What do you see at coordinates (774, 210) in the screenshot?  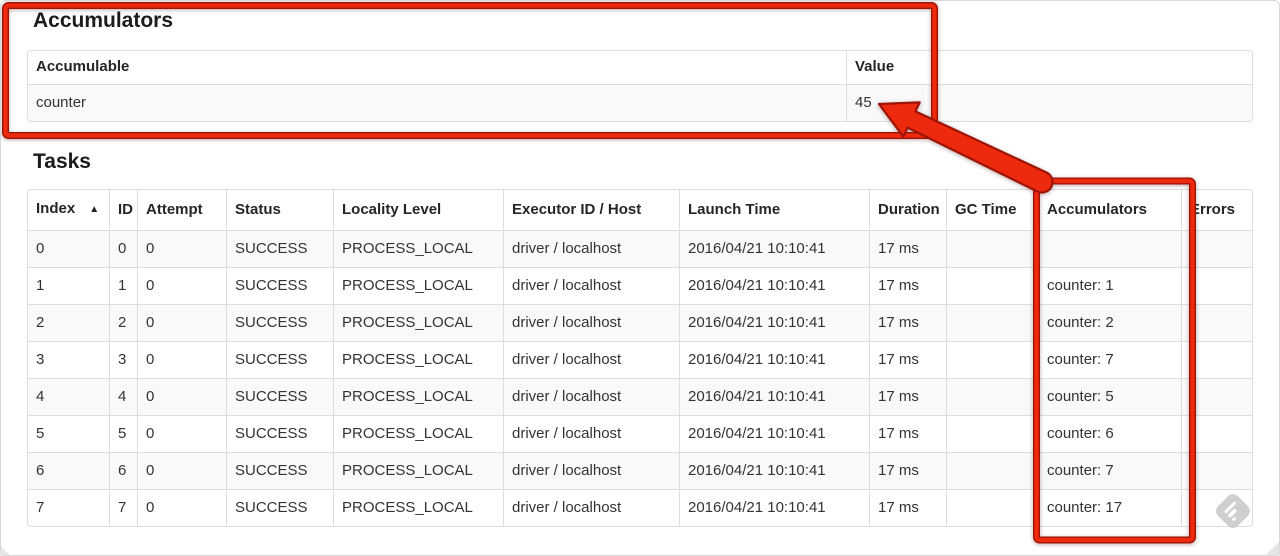 I see `column-header-launch-time: Launch Time` at bounding box center [774, 210].